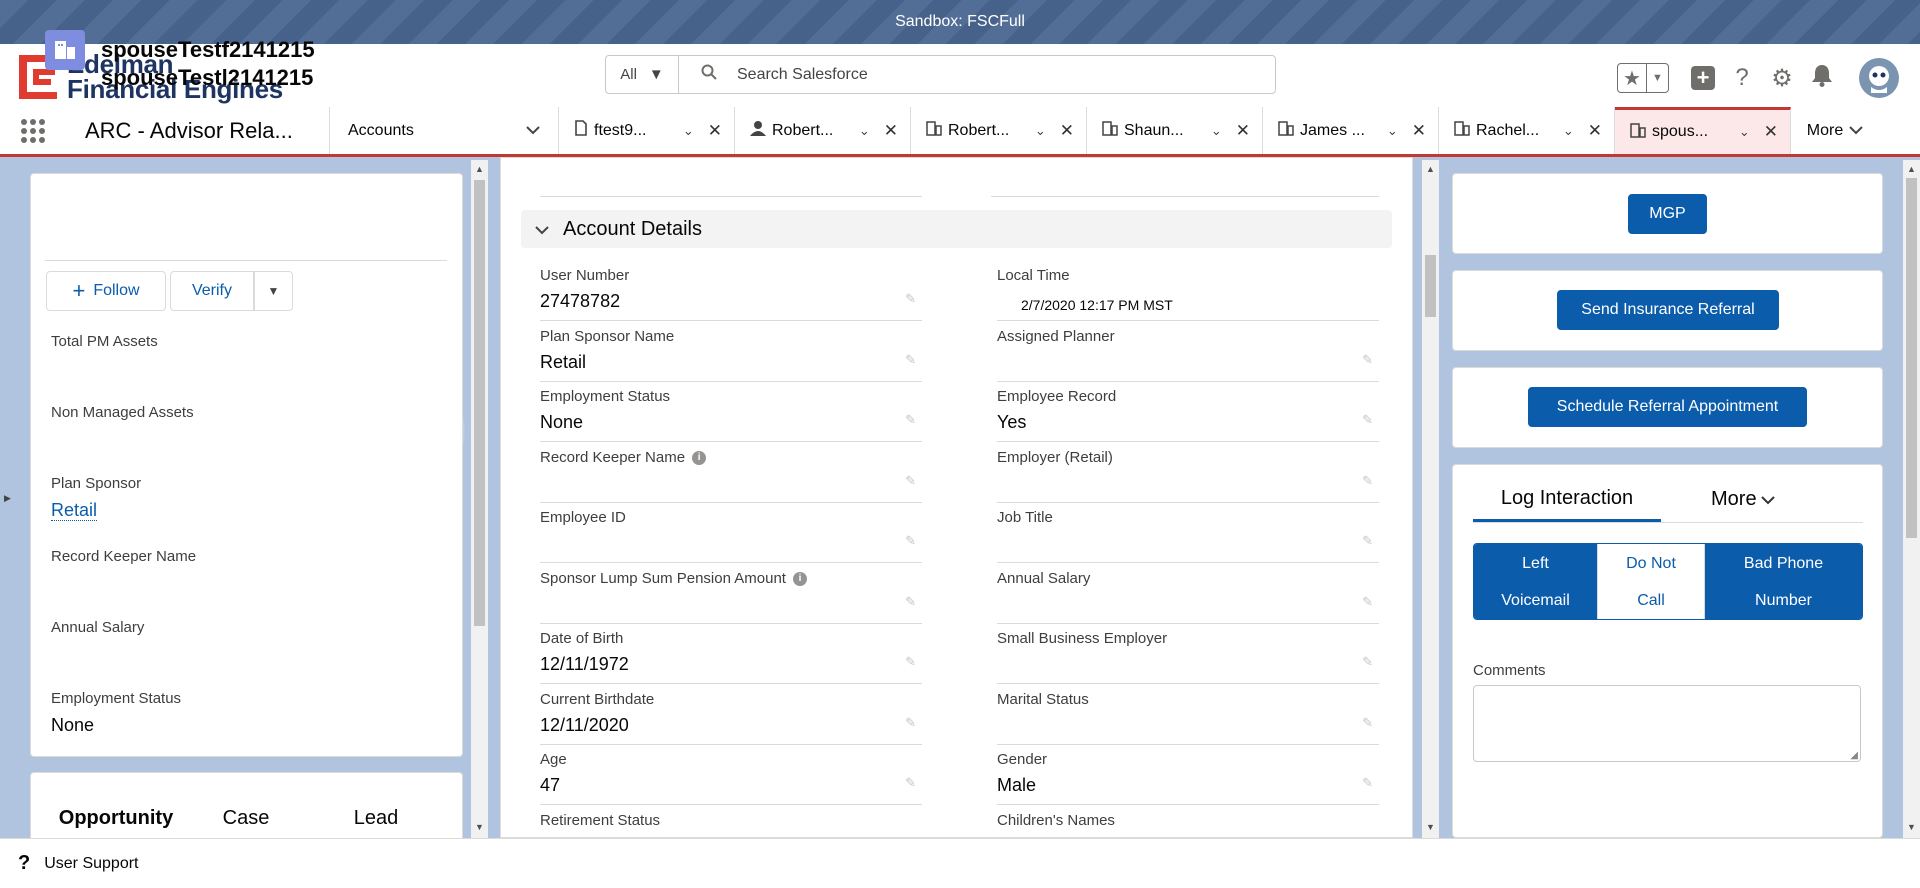 This screenshot has width=1920, height=888. I want to click on do-not-call-button: Do Not Call, so click(1651, 581).